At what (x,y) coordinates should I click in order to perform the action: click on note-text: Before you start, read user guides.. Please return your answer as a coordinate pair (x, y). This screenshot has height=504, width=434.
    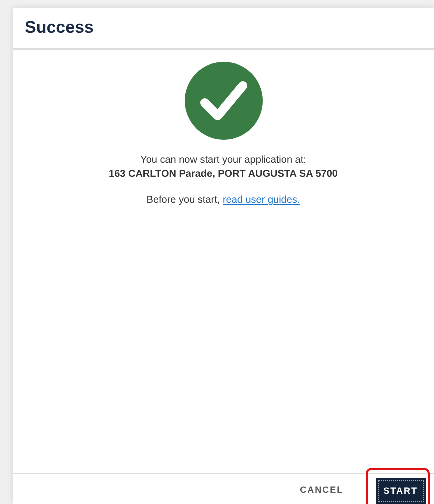
    Looking at the image, I should click on (223, 200).